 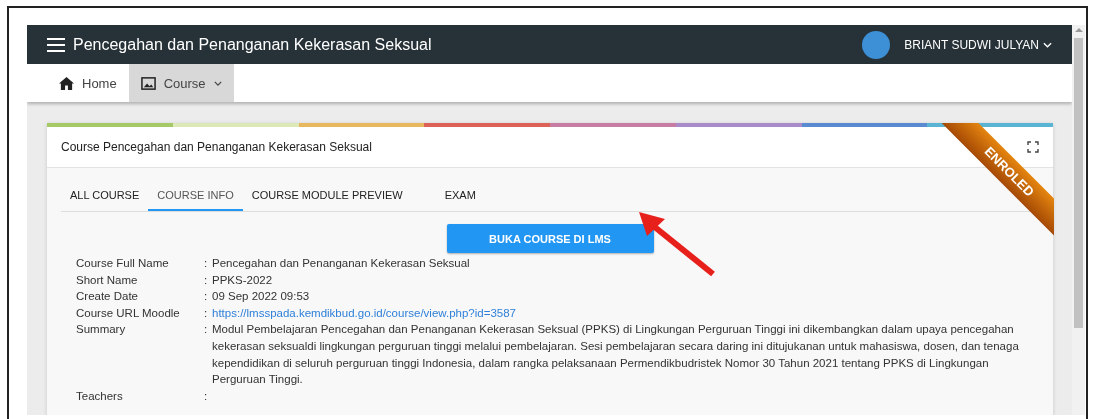 I want to click on field-value: PPKS-2022, so click(x=243, y=280).